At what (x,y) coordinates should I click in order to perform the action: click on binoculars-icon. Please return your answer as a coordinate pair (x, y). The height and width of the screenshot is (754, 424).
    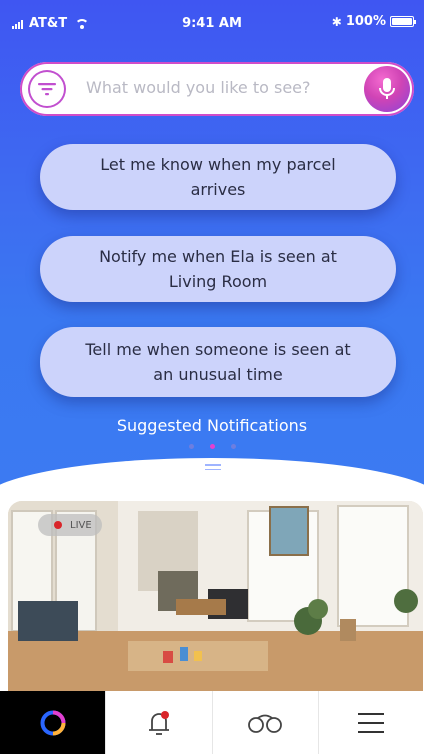
    Looking at the image, I should click on (265, 723).